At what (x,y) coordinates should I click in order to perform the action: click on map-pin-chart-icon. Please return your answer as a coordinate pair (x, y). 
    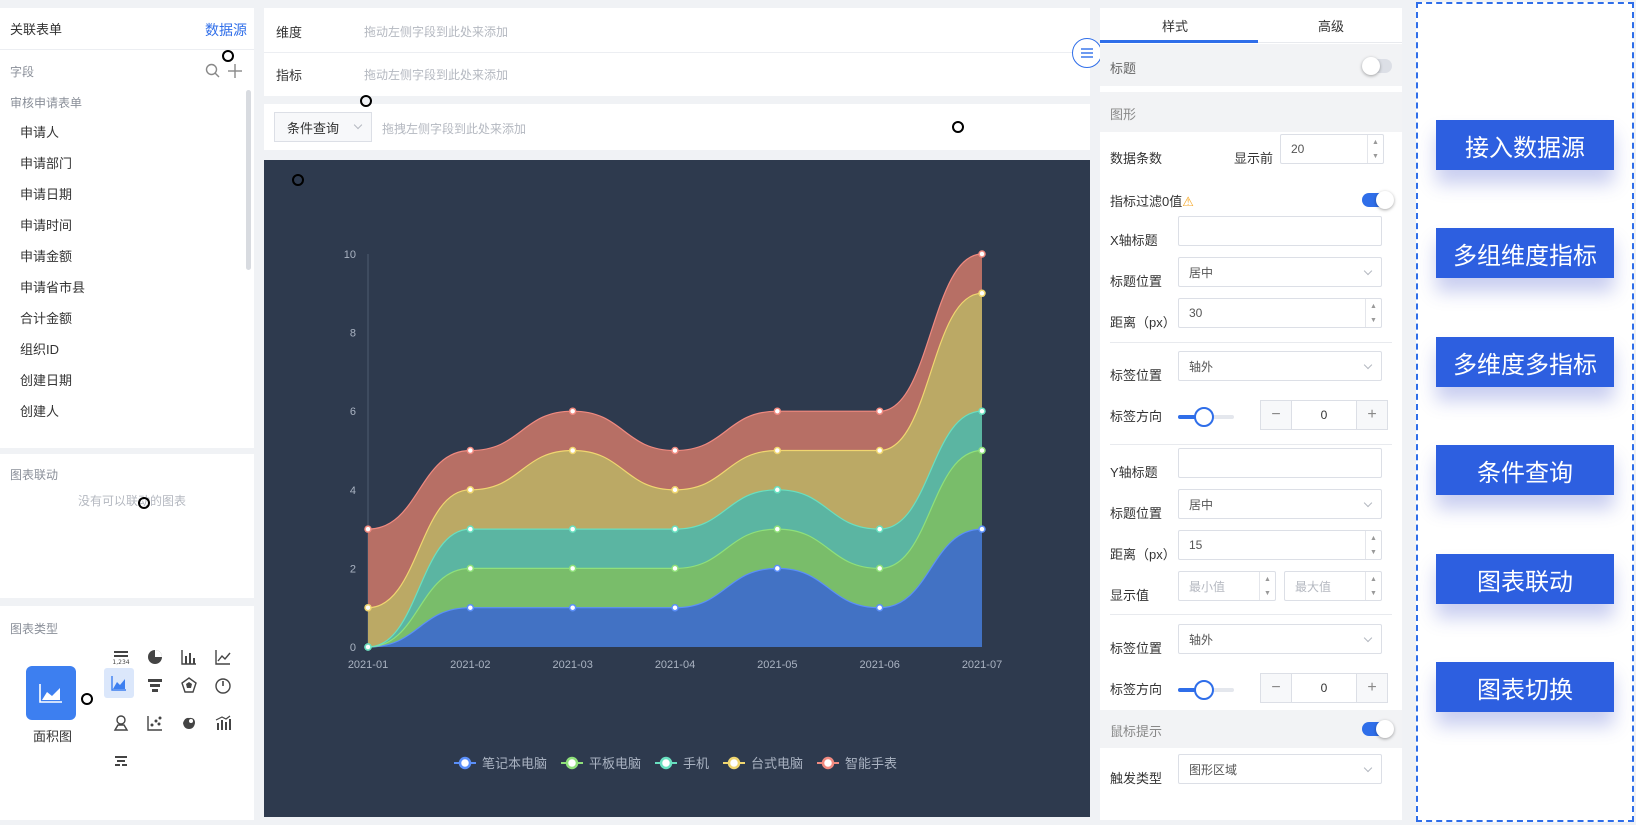
    Looking at the image, I should click on (121, 723).